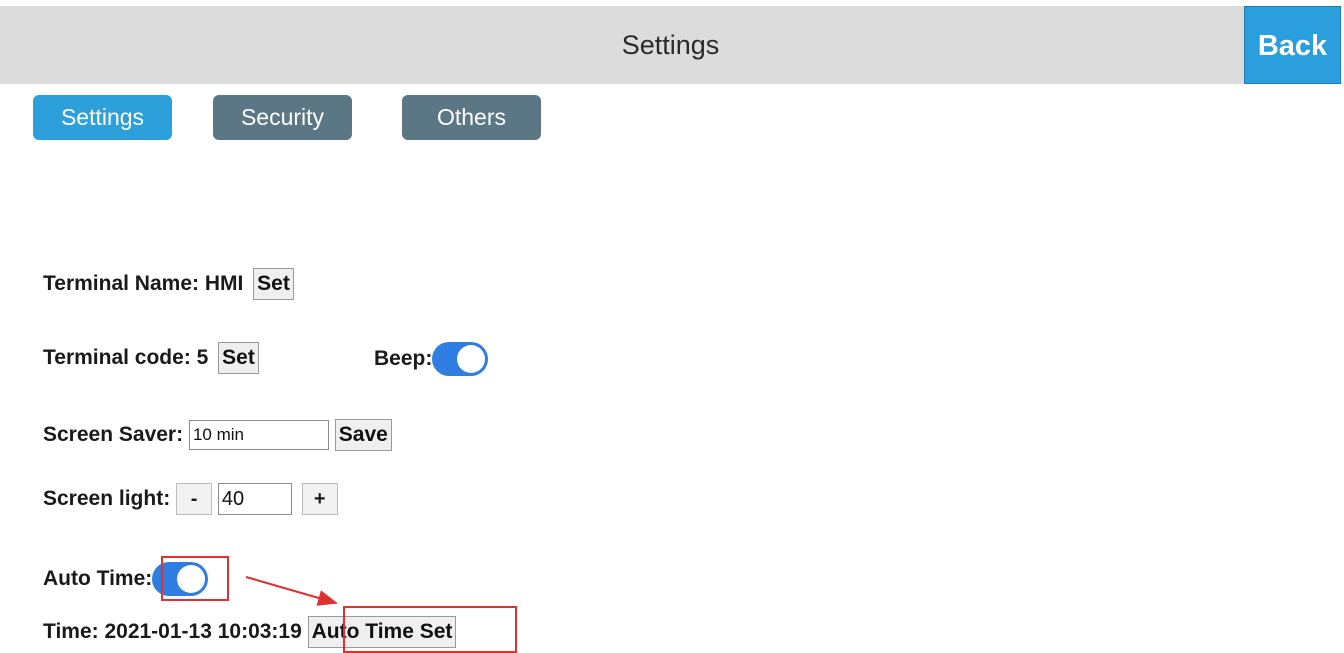 This screenshot has width=1344, height=653. What do you see at coordinates (291, 591) in the screenshot?
I see `annotation-arrow` at bounding box center [291, 591].